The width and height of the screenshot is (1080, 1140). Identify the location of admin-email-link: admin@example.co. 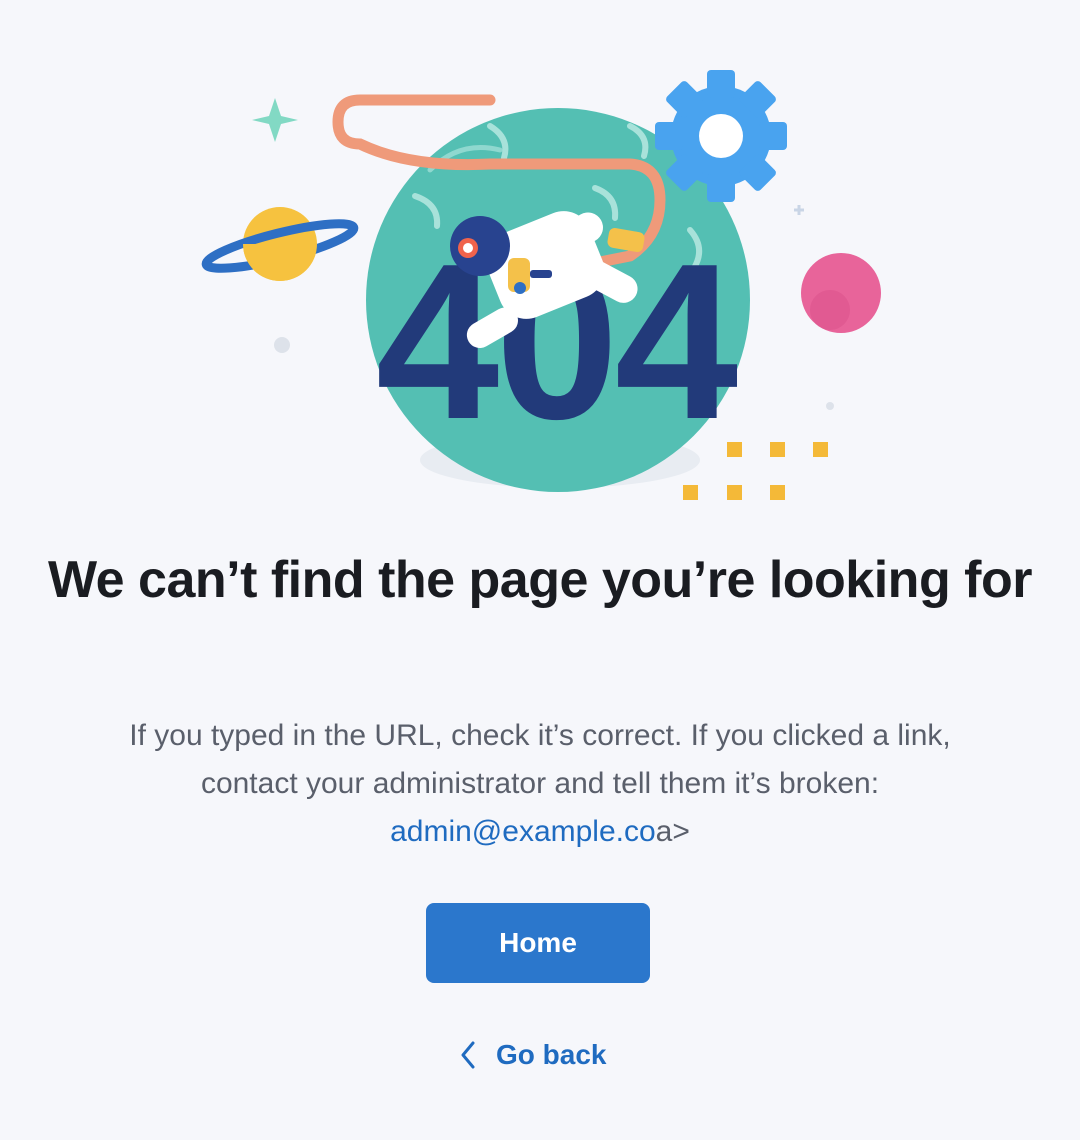
(523, 831).